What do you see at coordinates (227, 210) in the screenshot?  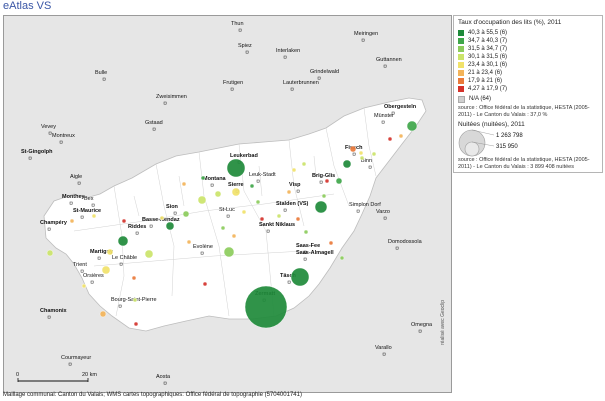 I see `town-label: St-Luc` at bounding box center [227, 210].